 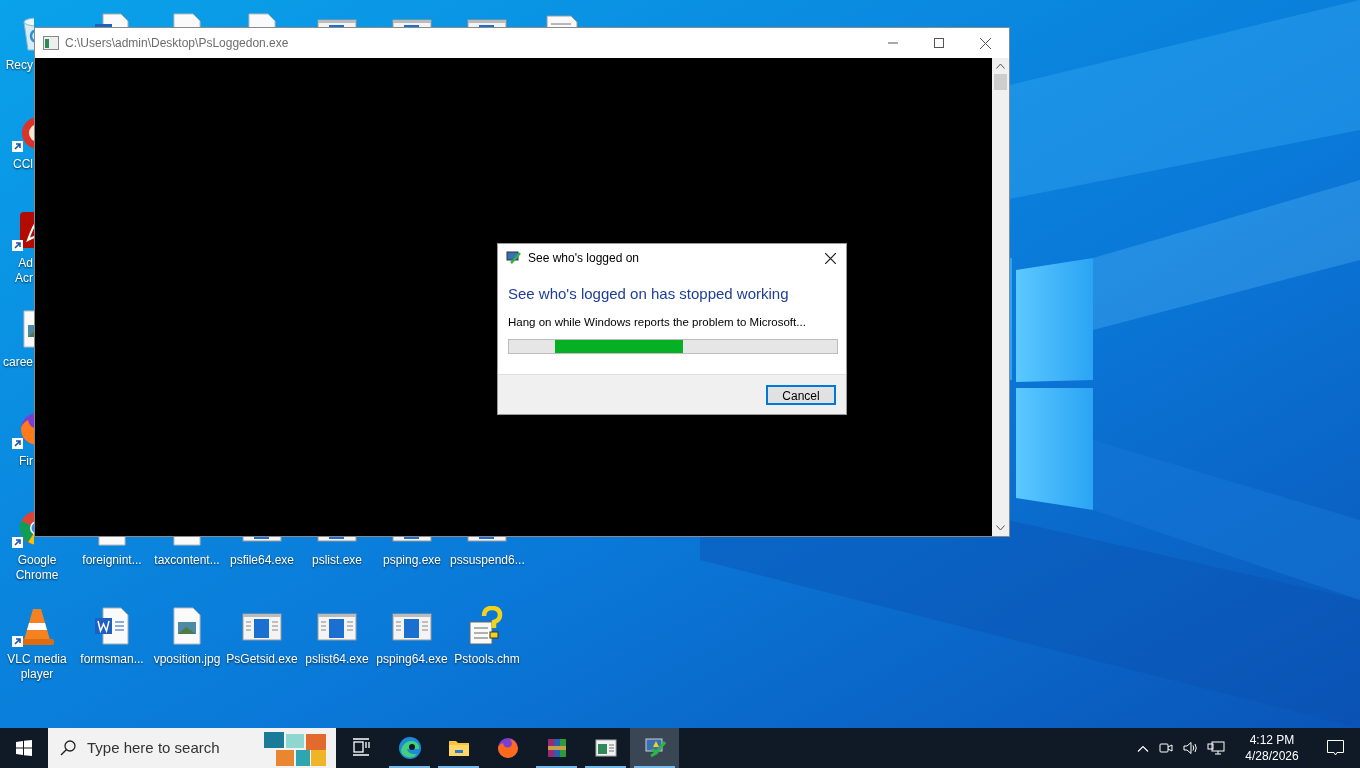 I want to click on speaker-icon, so click(x=1191, y=748).